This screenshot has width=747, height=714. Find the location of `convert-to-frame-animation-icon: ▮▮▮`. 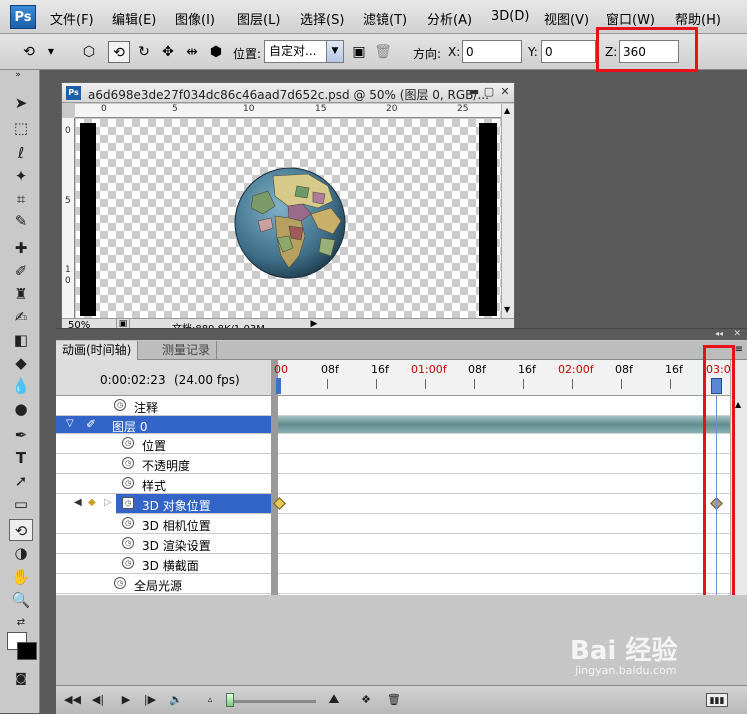

convert-to-frame-animation-icon: ▮▮▮ is located at coordinates (717, 700).